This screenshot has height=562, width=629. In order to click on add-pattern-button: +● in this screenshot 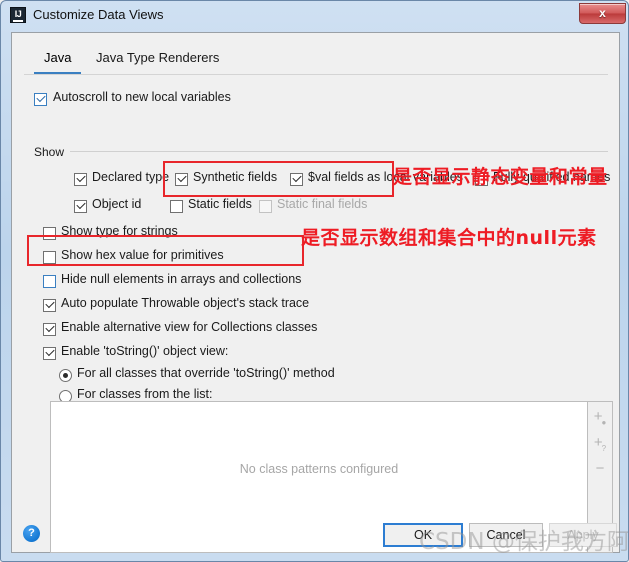, I will do `click(600, 417)`.